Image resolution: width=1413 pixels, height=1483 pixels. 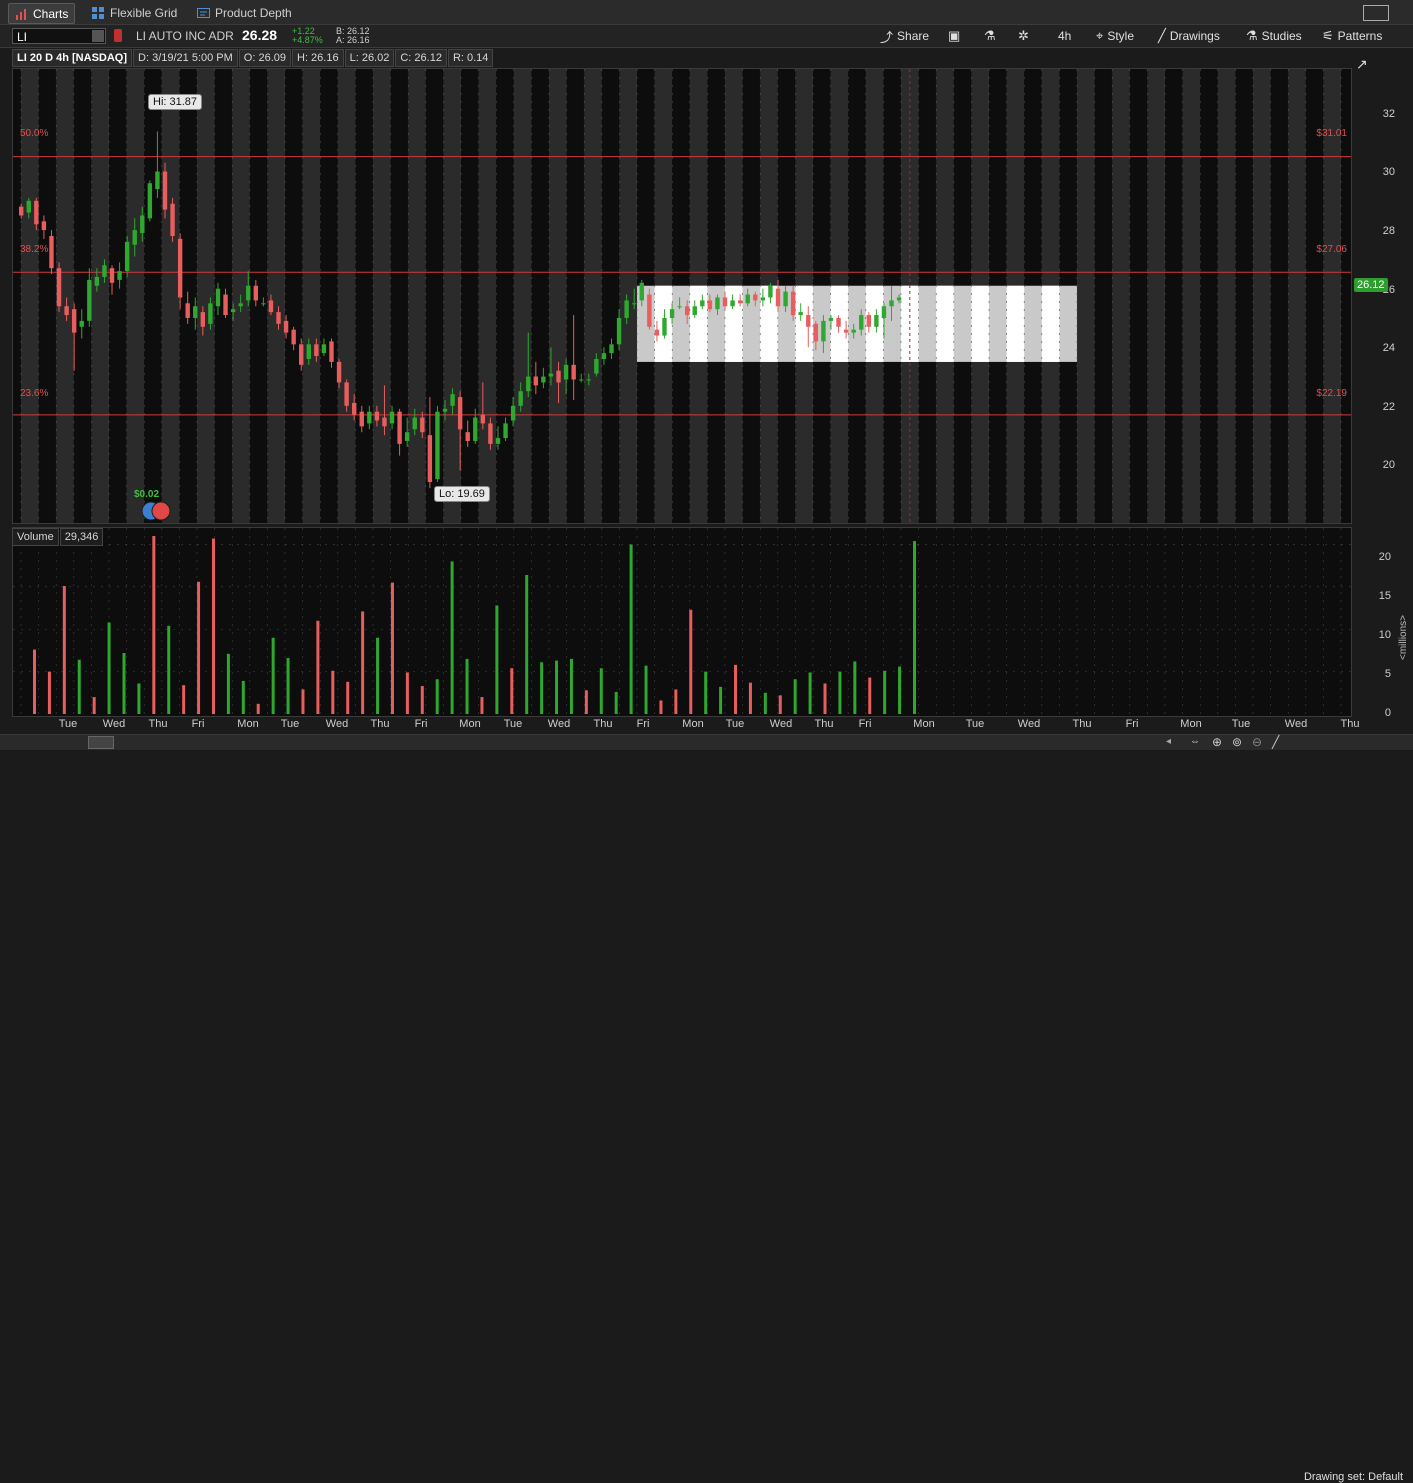 What do you see at coordinates (643, 724) in the screenshot?
I see `time-tick: Fri` at bounding box center [643, 724].